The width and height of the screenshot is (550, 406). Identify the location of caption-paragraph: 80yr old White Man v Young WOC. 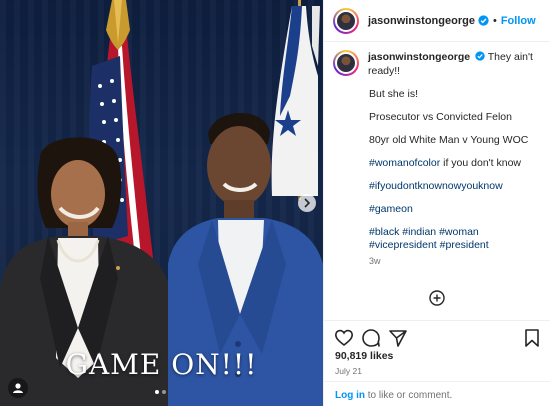
(456, 140).